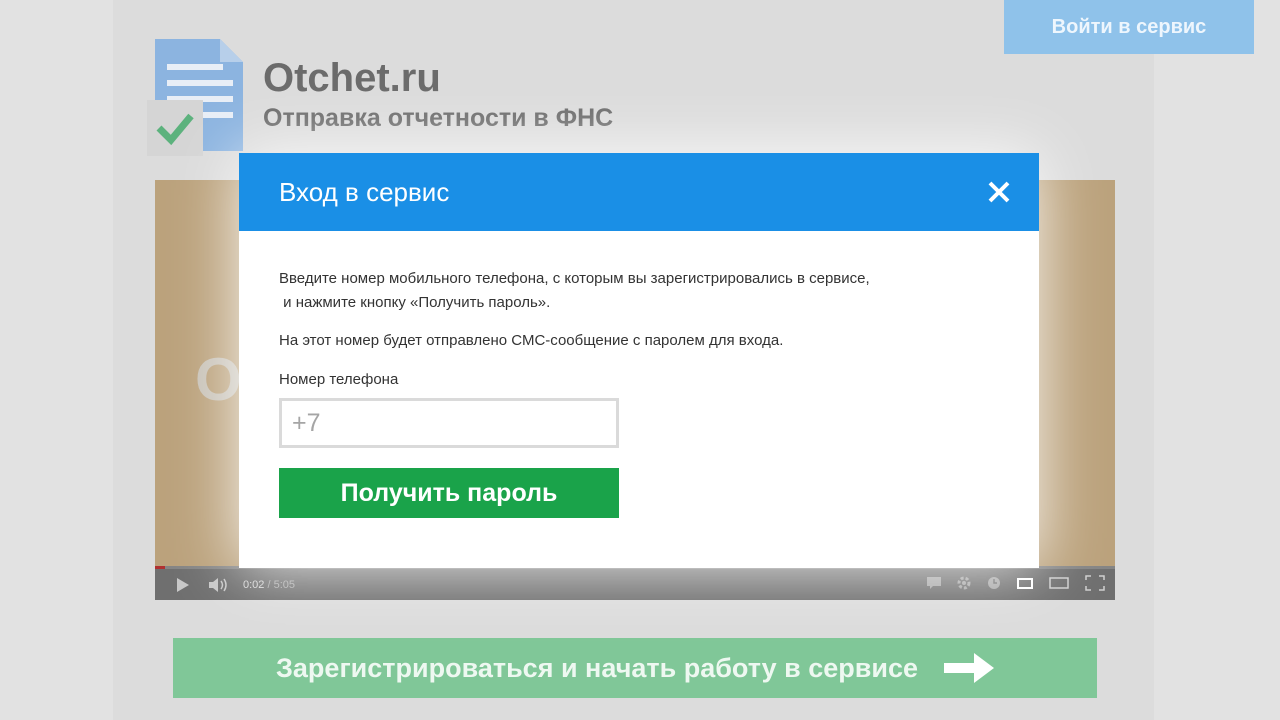 This screenshot has width=1280, height=720. I want to click on brand-title: Otchet.ru, so click(352, 78).